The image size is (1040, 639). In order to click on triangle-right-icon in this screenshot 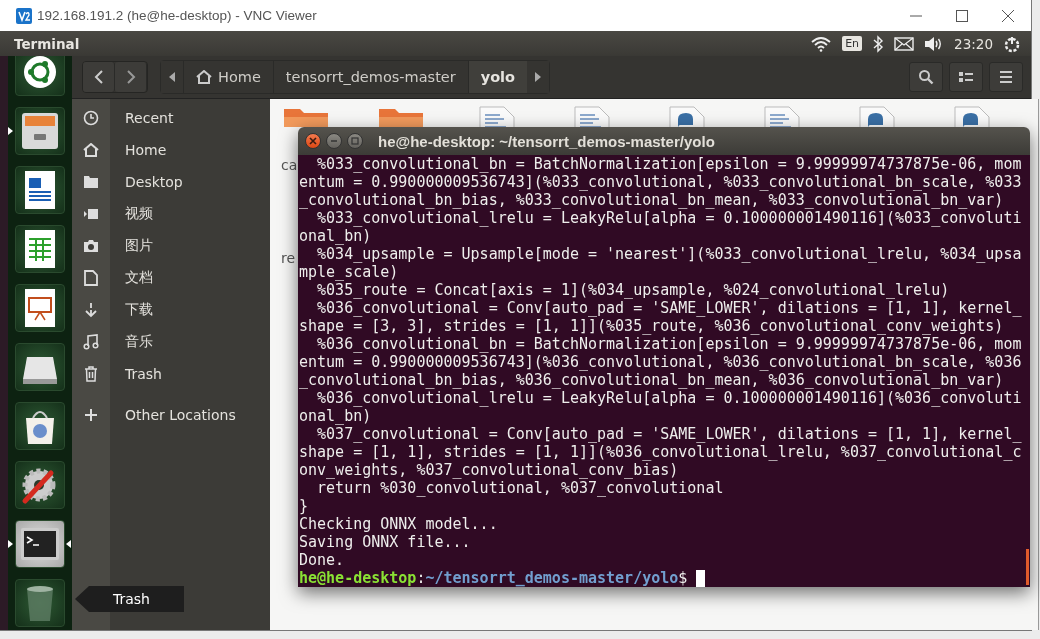, I will do `click(538, 77)`.